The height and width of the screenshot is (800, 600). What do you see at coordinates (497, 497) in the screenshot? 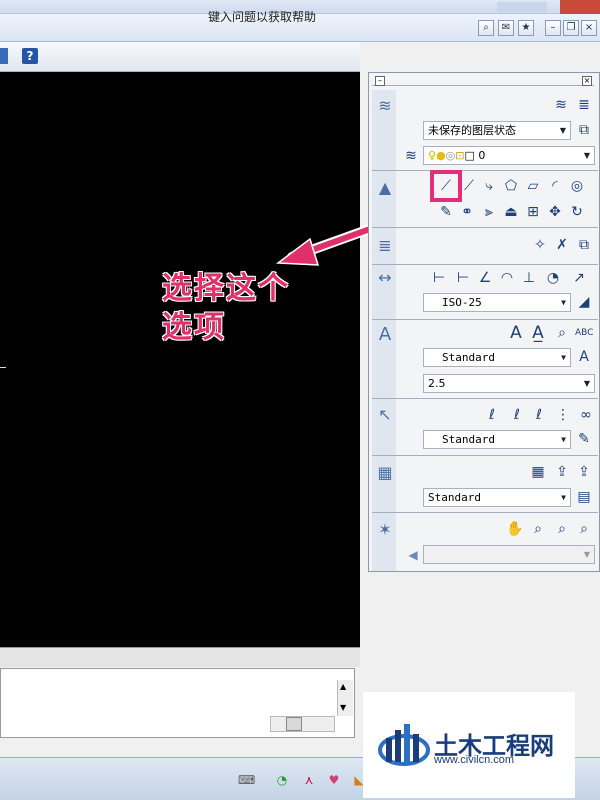
I see `table-style-select: Standard ▼` at bounding box center [497, 497].